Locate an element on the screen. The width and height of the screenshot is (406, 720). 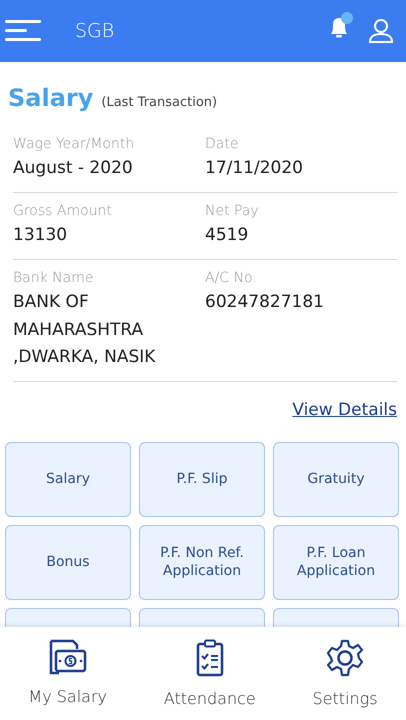
field-label: Bank Name is located at coordinates (53, 278).